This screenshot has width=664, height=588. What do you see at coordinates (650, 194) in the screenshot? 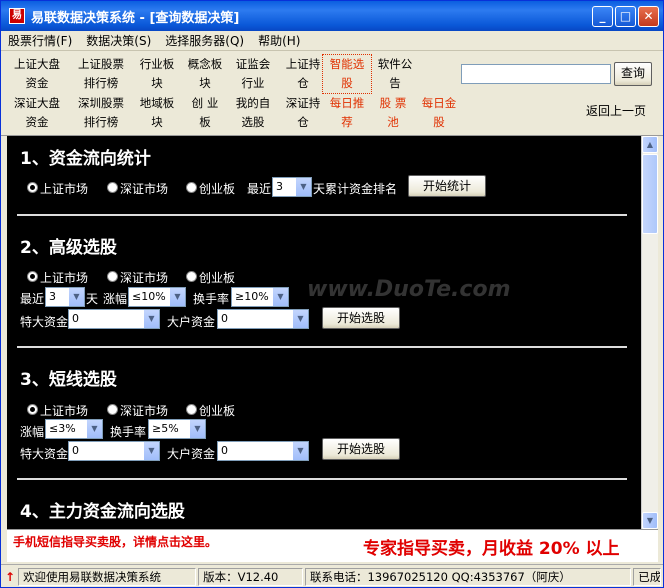
I see `scroll-thumb` at bounding box center [650, 194].